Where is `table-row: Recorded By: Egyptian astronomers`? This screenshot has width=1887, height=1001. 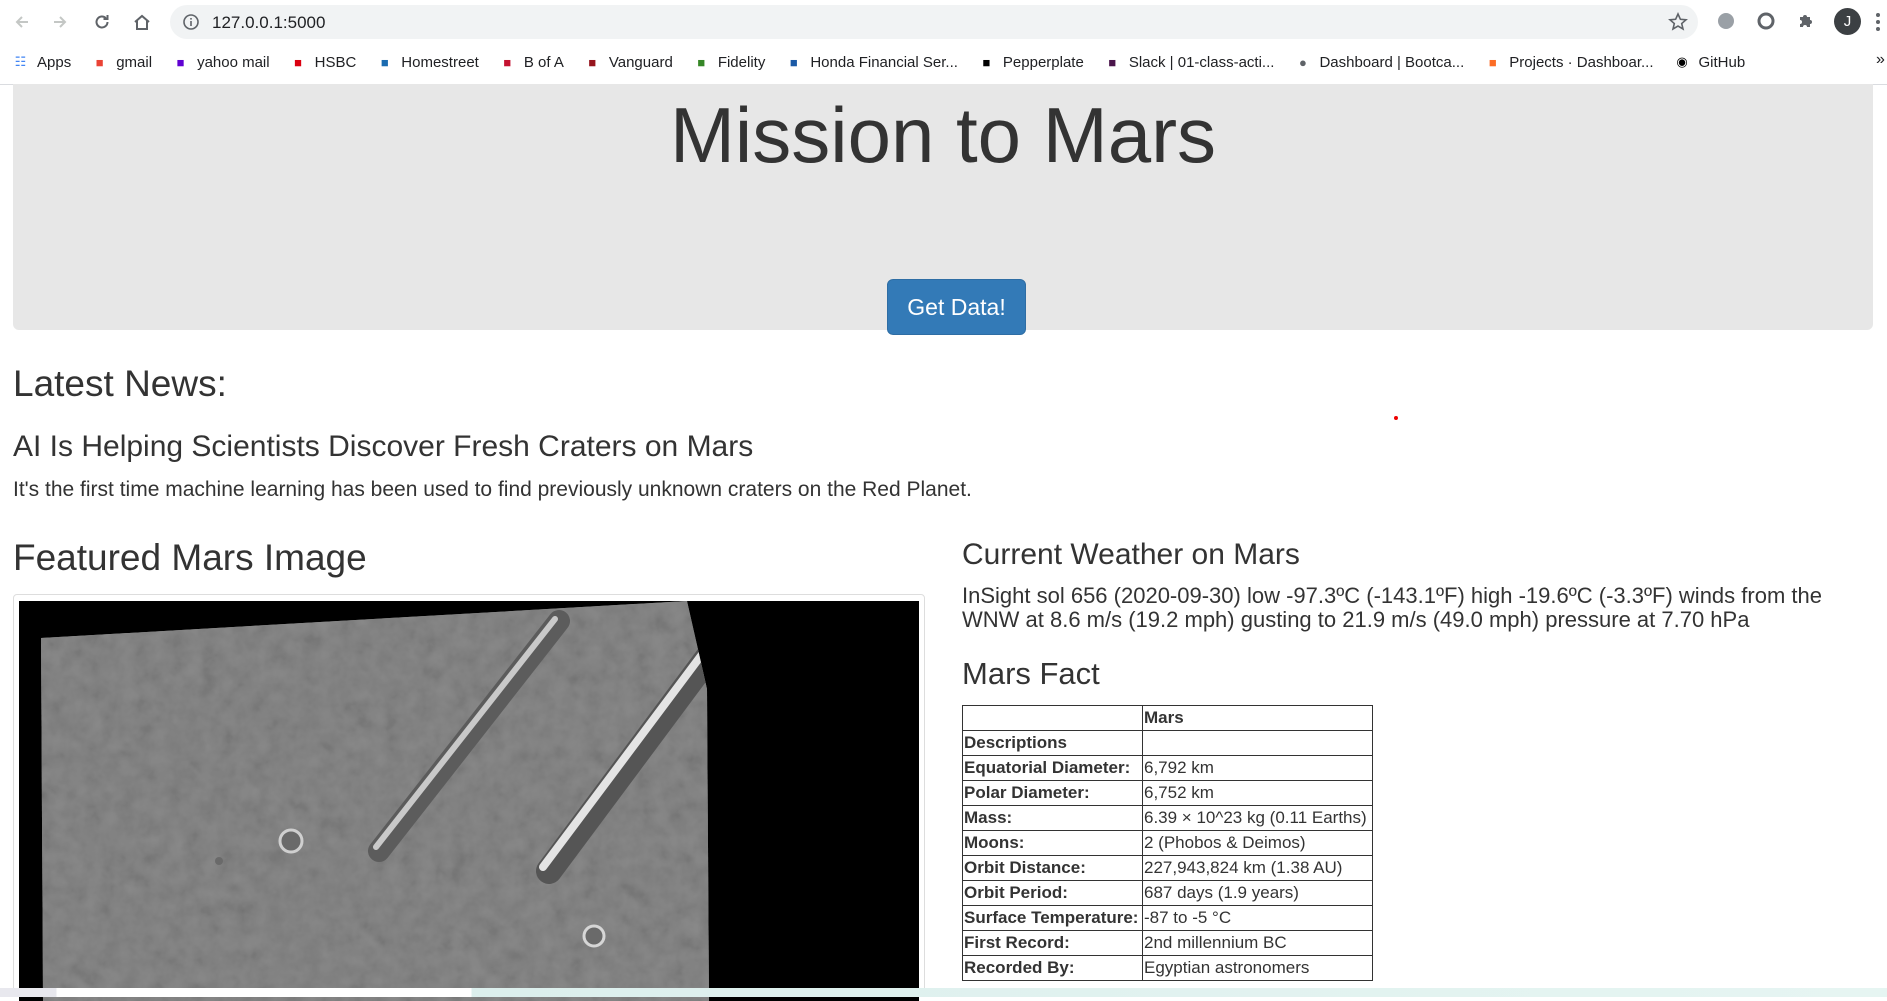
table-row: Recorded By: Egyptian astronomers is located at coordinates (1167, 968).